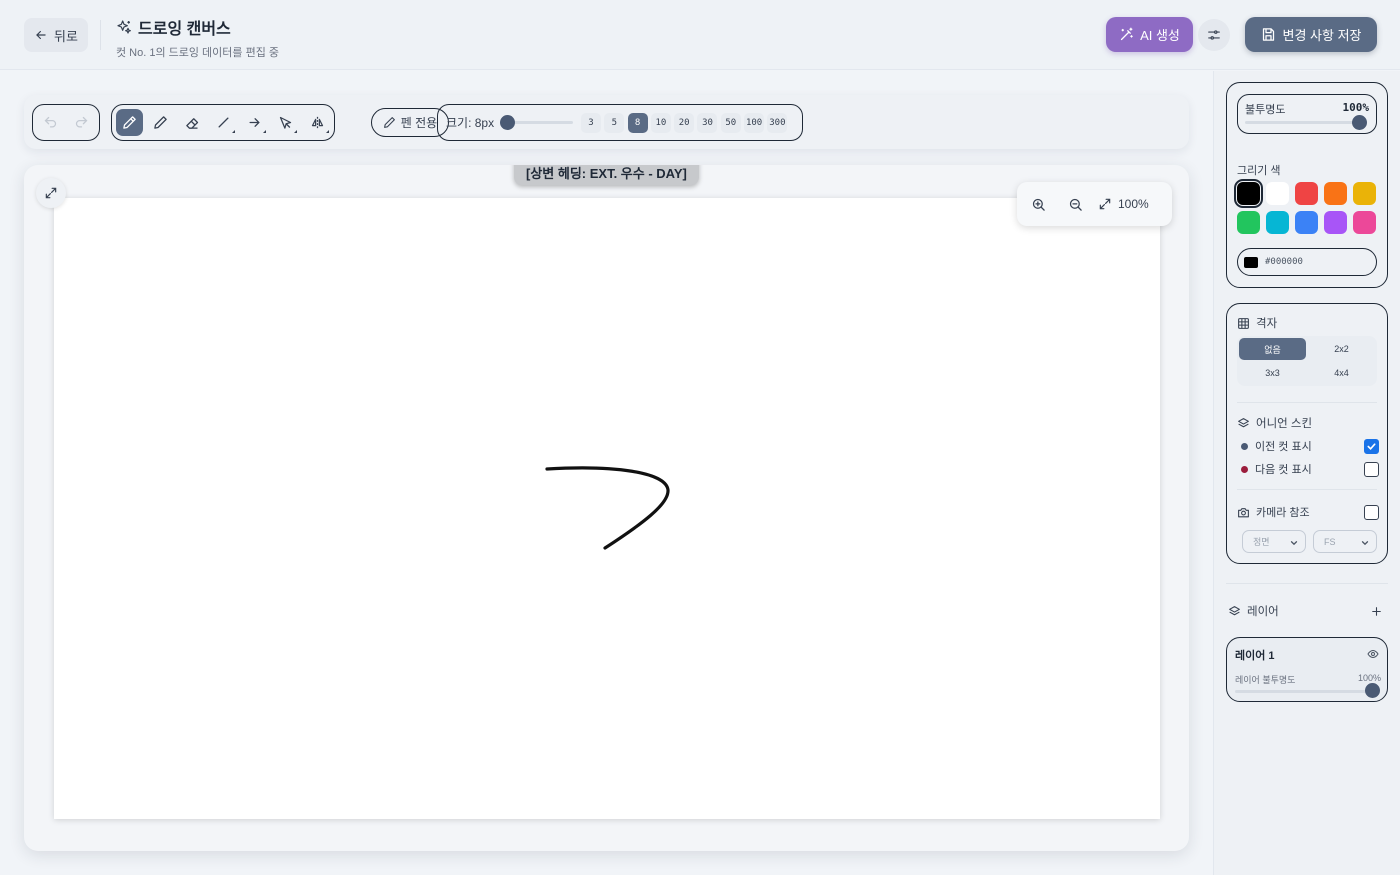  Describe the element at coordinates (1277, 193) in the screenshot. I see `swatch-white` at that location.